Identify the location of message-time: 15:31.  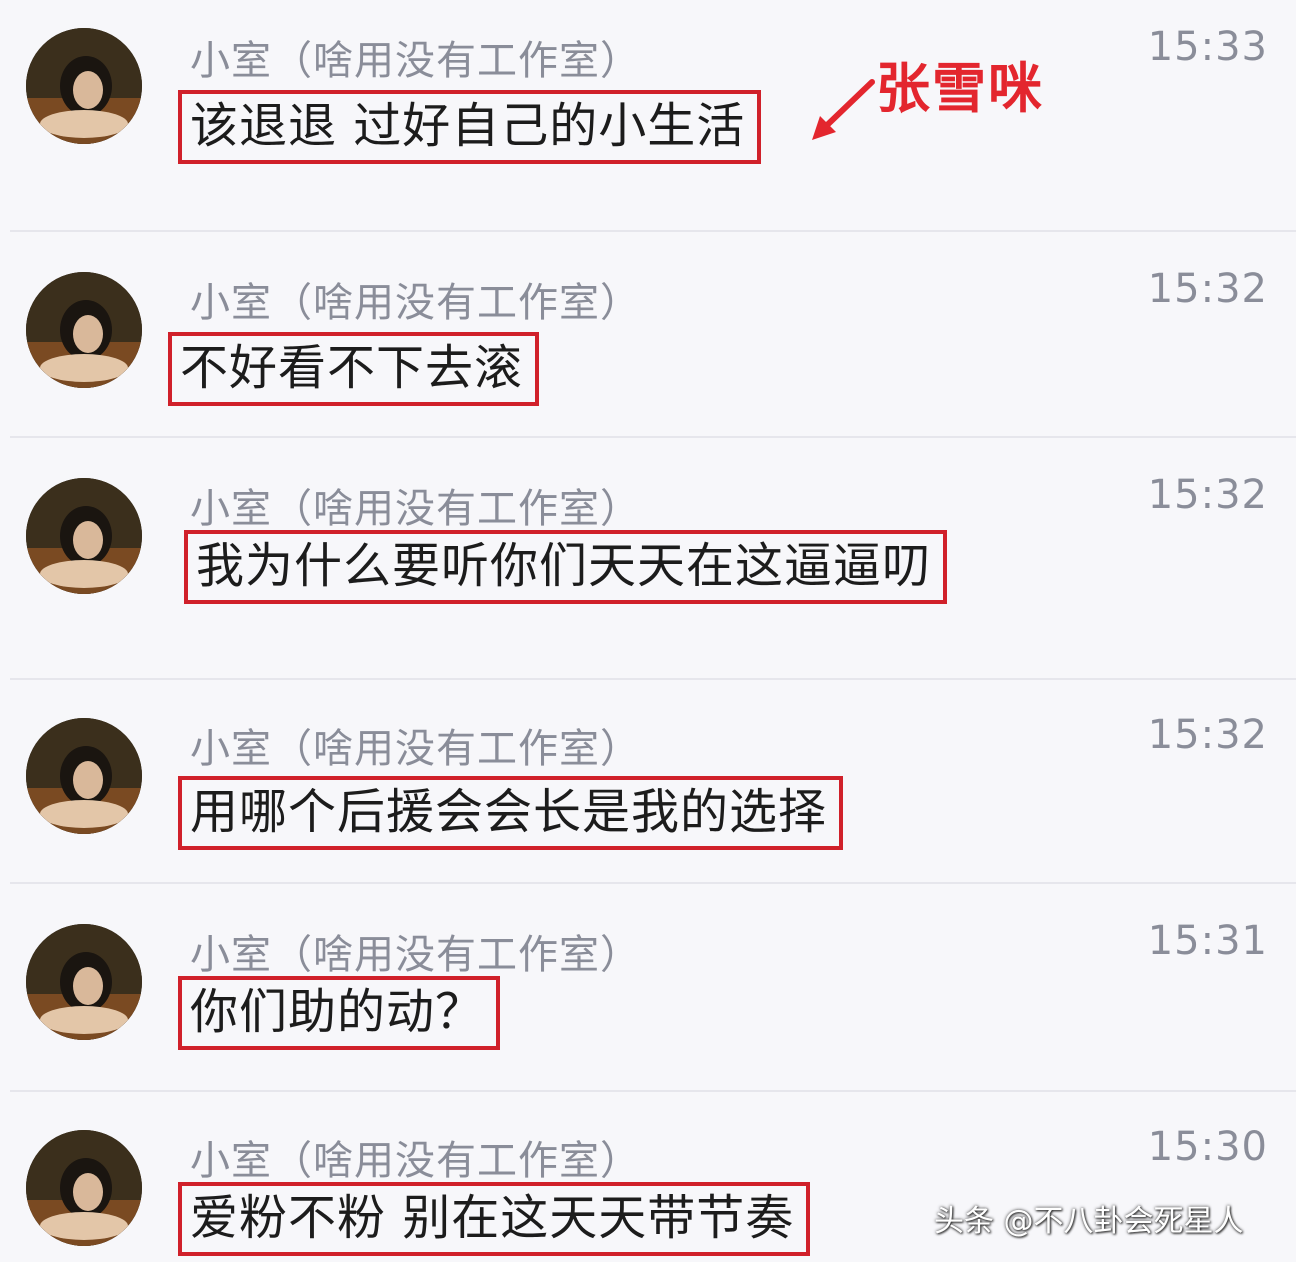
(1207, 941).